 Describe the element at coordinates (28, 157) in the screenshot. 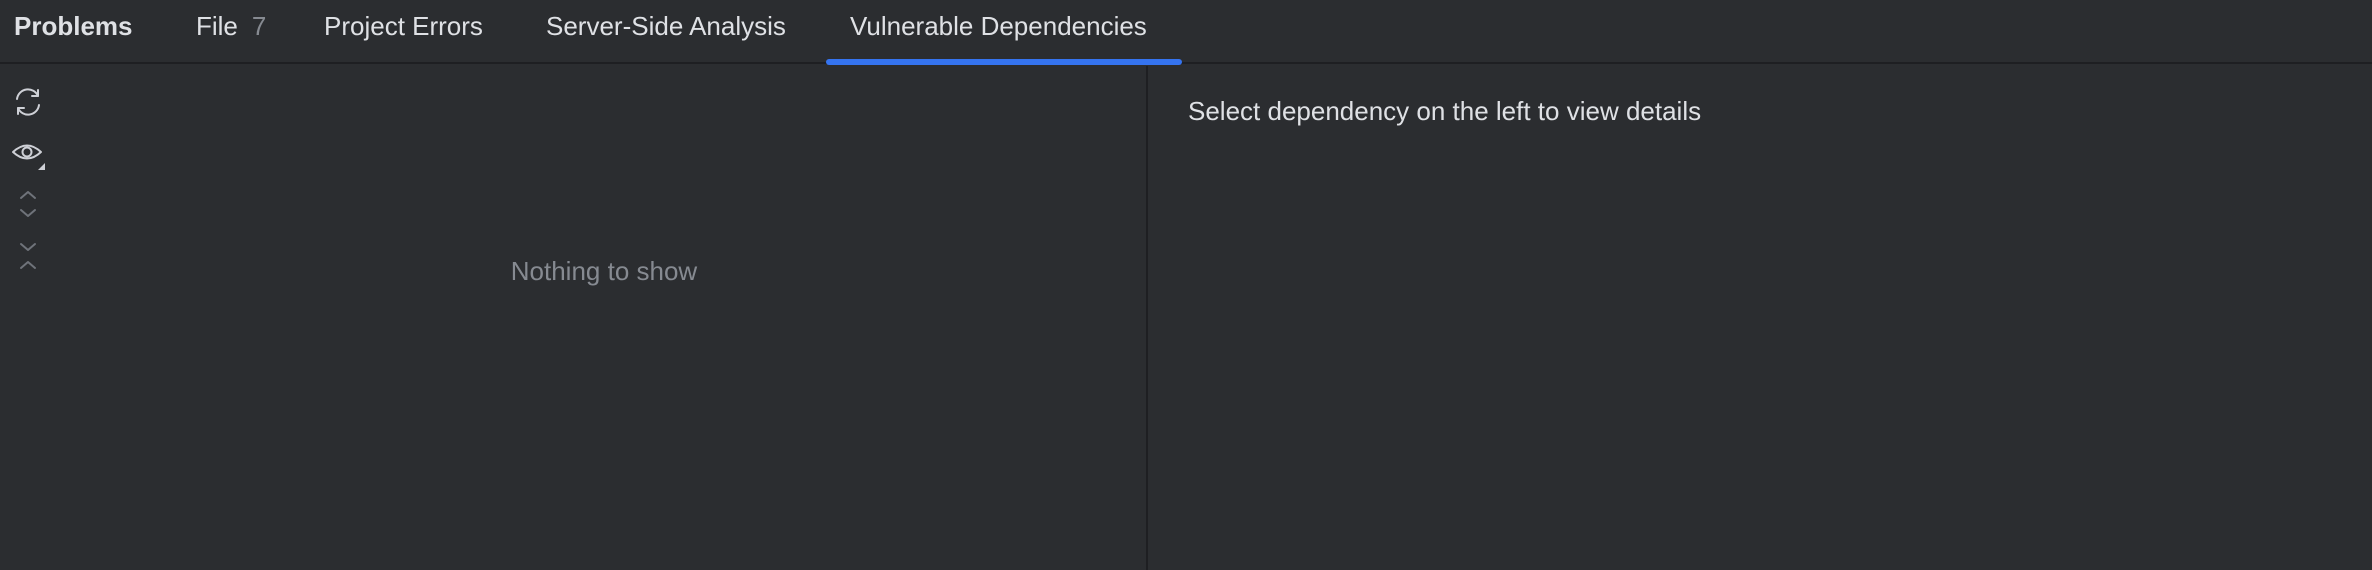

I see `eye-icon` at that location.